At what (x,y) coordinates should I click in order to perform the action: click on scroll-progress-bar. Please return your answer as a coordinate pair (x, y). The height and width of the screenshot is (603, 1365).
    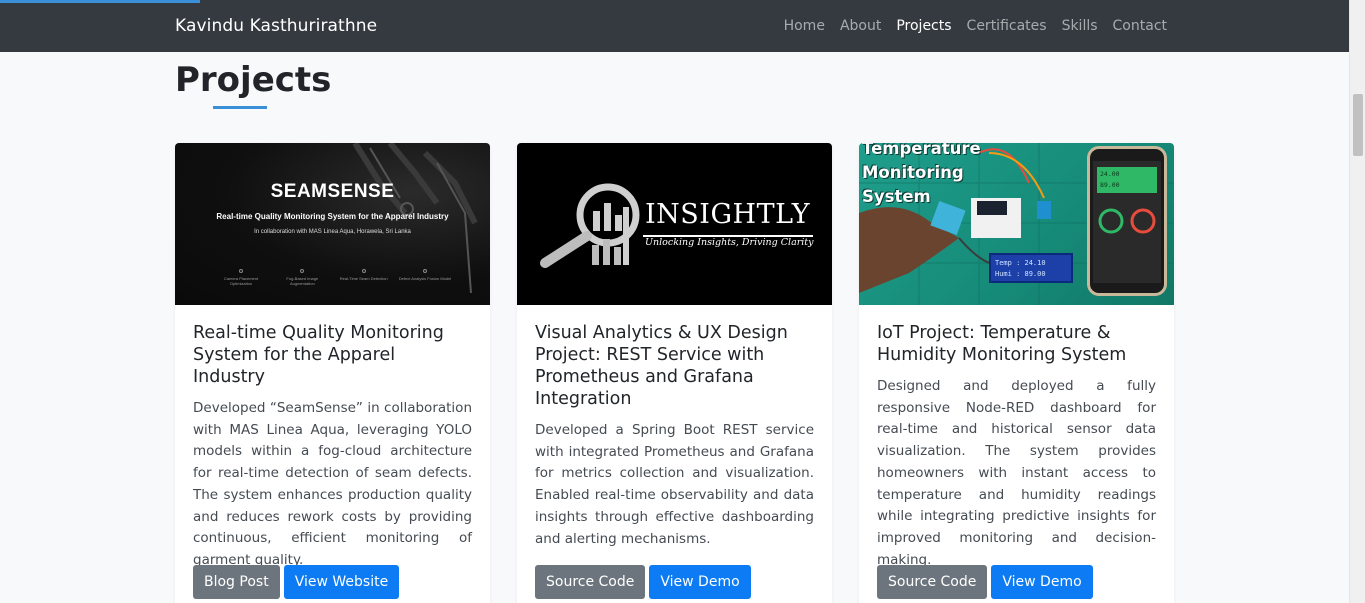
    Looking at the image, I should click on (100, 1).